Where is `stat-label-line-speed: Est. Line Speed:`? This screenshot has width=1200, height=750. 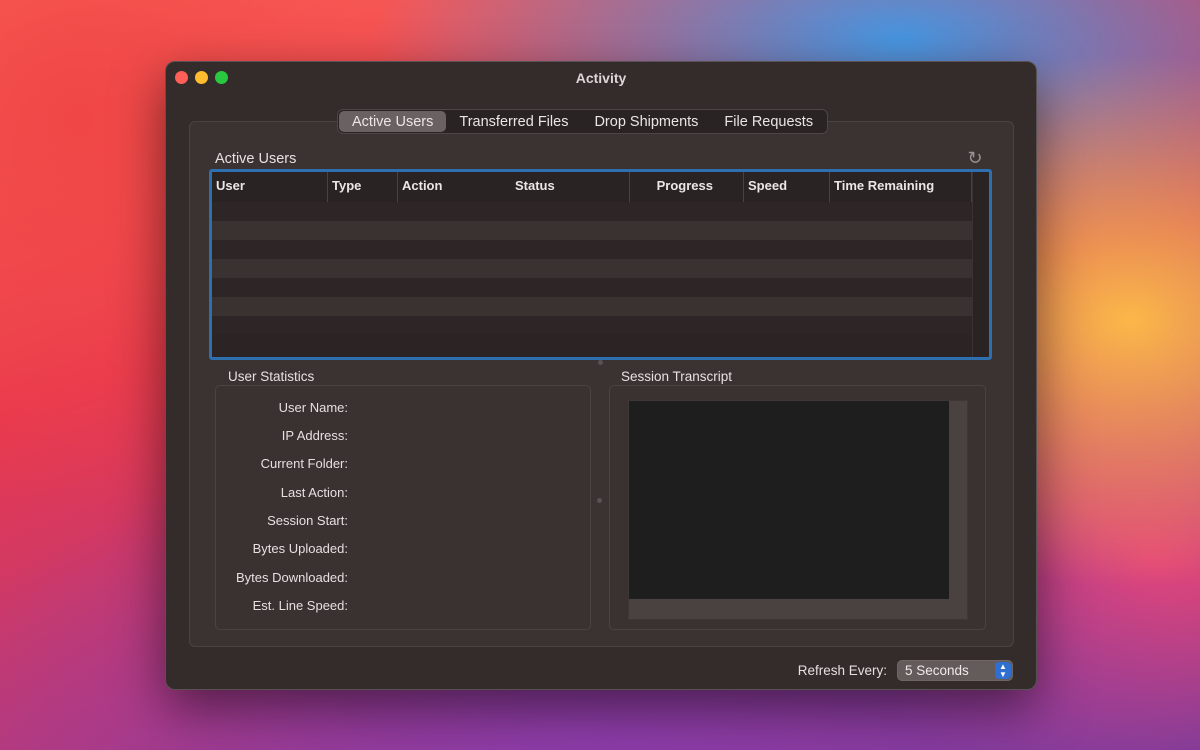 stat-label-line-speed: Est. Line Speed: is located at coordinates (300, 605).